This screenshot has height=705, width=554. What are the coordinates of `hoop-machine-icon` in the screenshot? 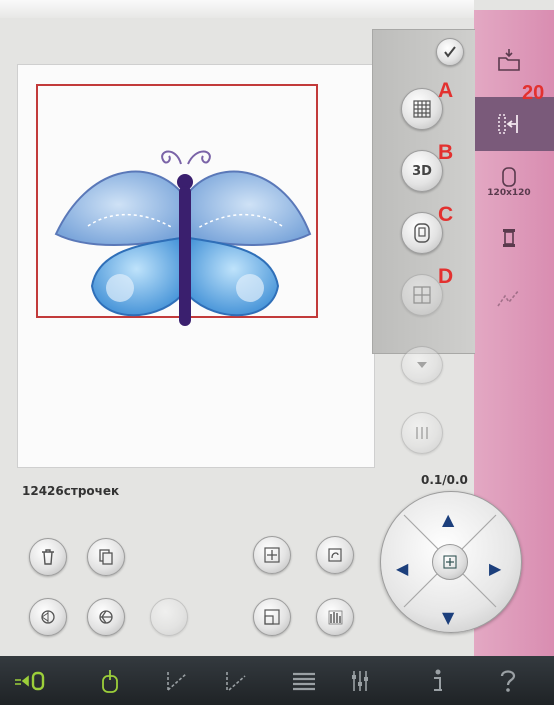 It's located at (110, 681).